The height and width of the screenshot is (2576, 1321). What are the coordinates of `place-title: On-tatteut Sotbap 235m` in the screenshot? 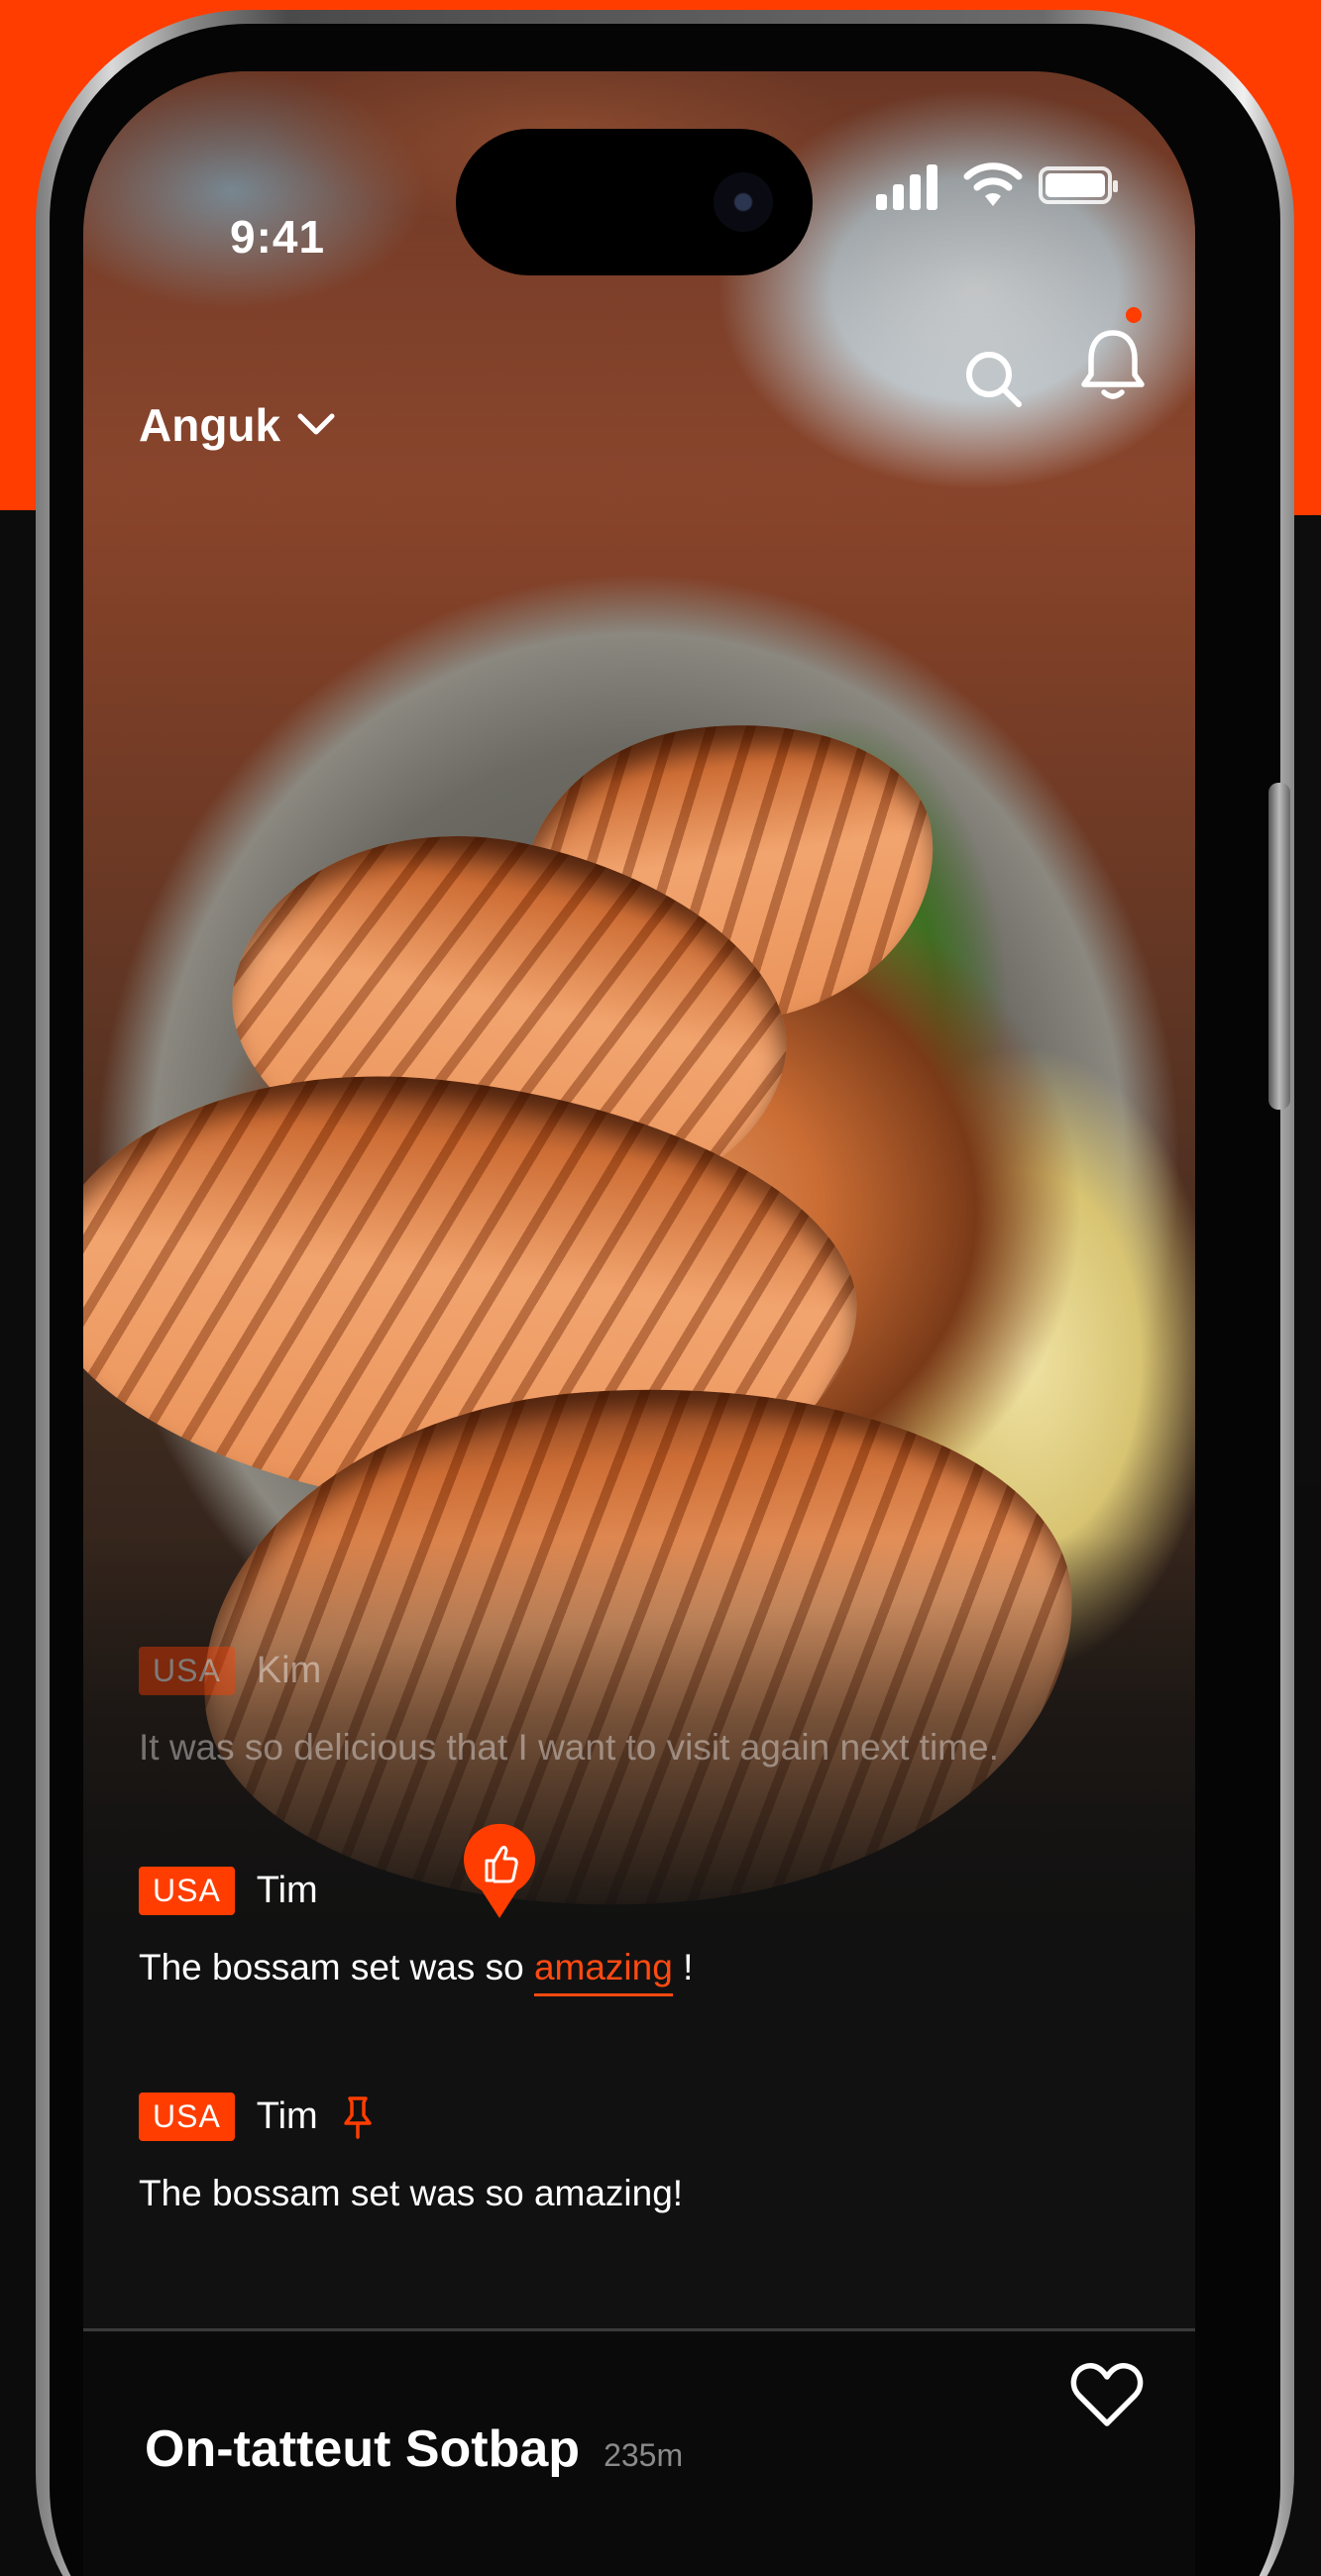 It's located at (414, 2449).